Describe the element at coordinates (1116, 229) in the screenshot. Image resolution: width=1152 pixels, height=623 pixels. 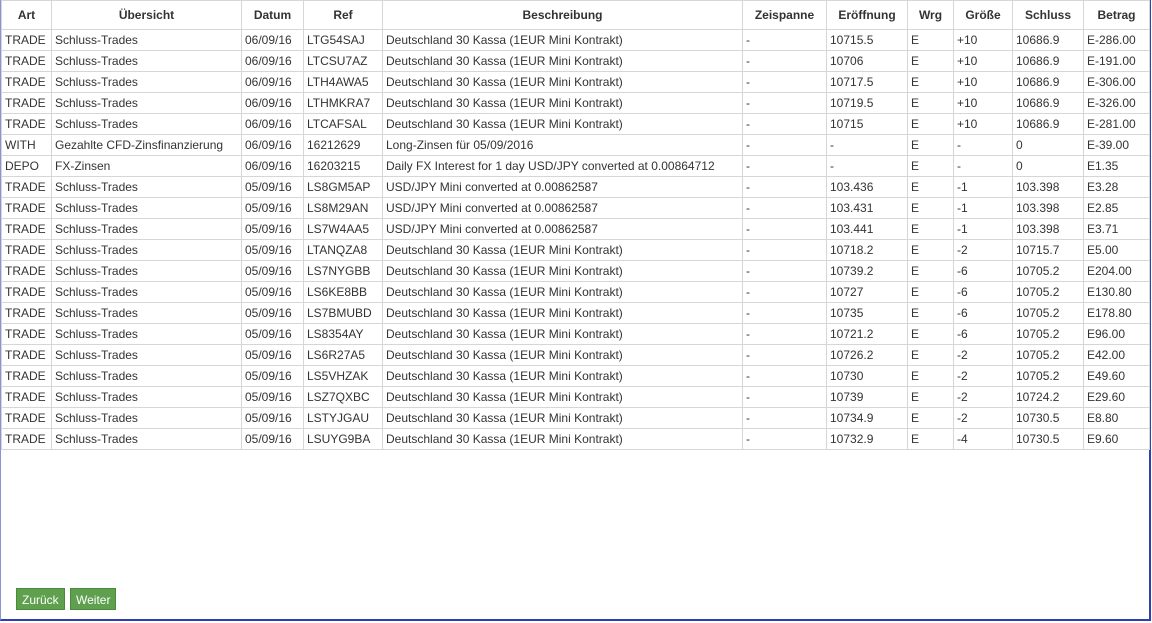
I see `betrag-cell: E3.71` at that location.